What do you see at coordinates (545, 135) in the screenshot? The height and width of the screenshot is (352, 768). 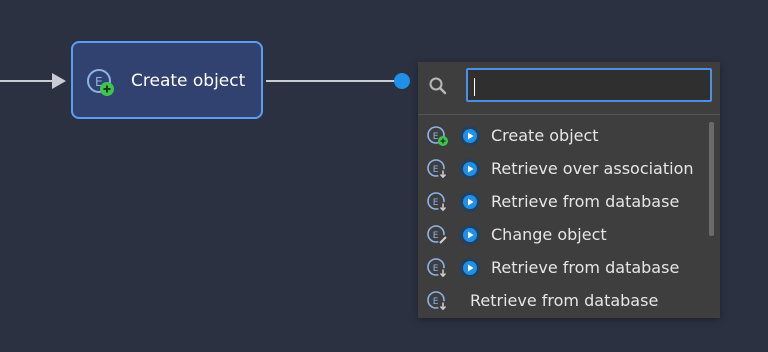 I see `list-item-label: Create object` at bounding box center [545, 135].